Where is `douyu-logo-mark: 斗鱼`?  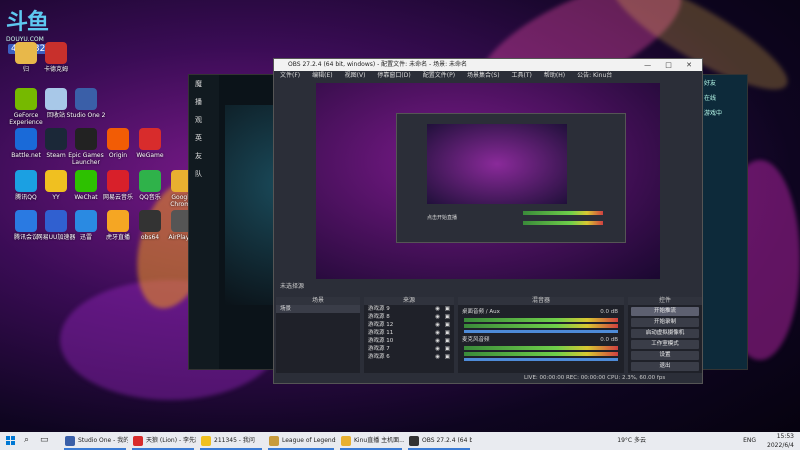
douyu-logo-mark: 斗鱼 is located at coordinates (27, 22).